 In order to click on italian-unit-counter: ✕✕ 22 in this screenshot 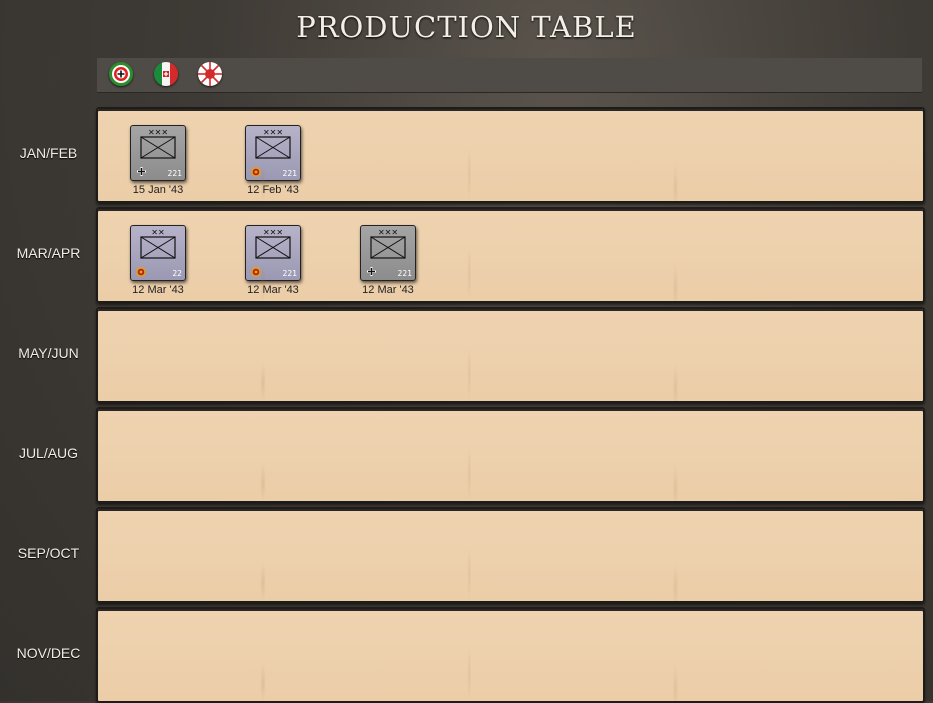, I will do `click(158, 253)`.